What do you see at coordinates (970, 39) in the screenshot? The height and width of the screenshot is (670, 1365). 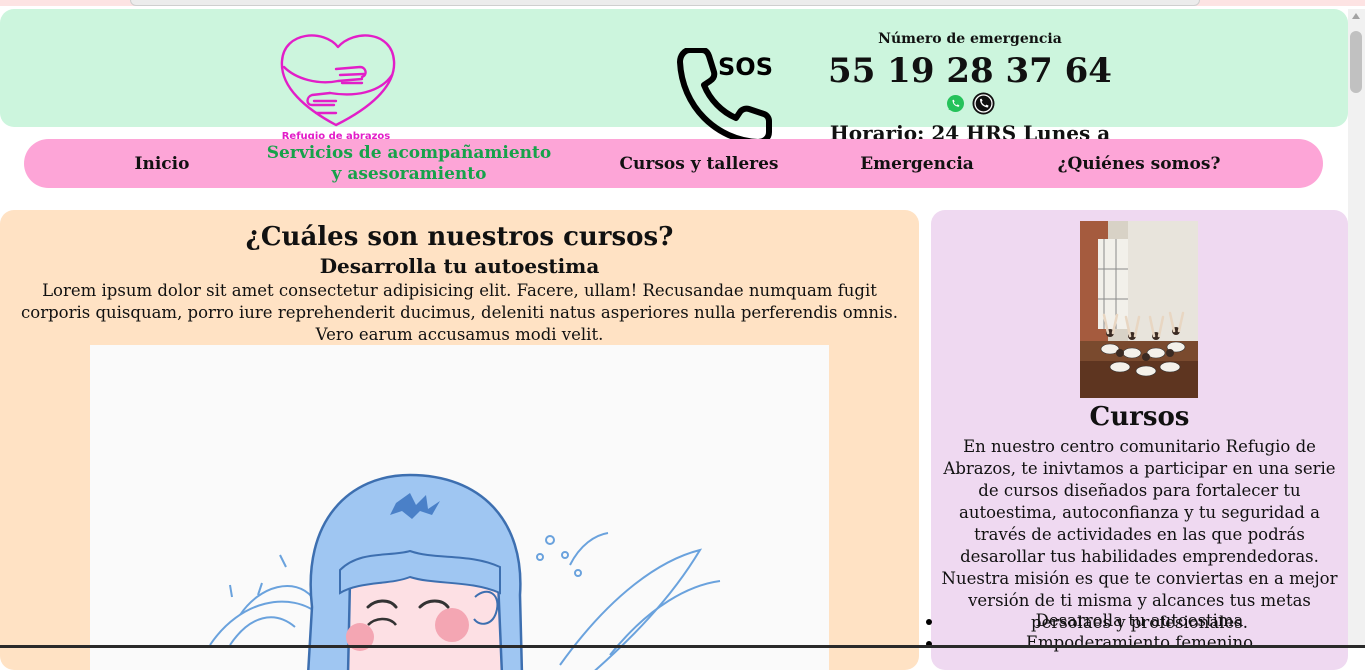 I see `emergency-label: Número de emergencia` at bounding box center [970, 39].